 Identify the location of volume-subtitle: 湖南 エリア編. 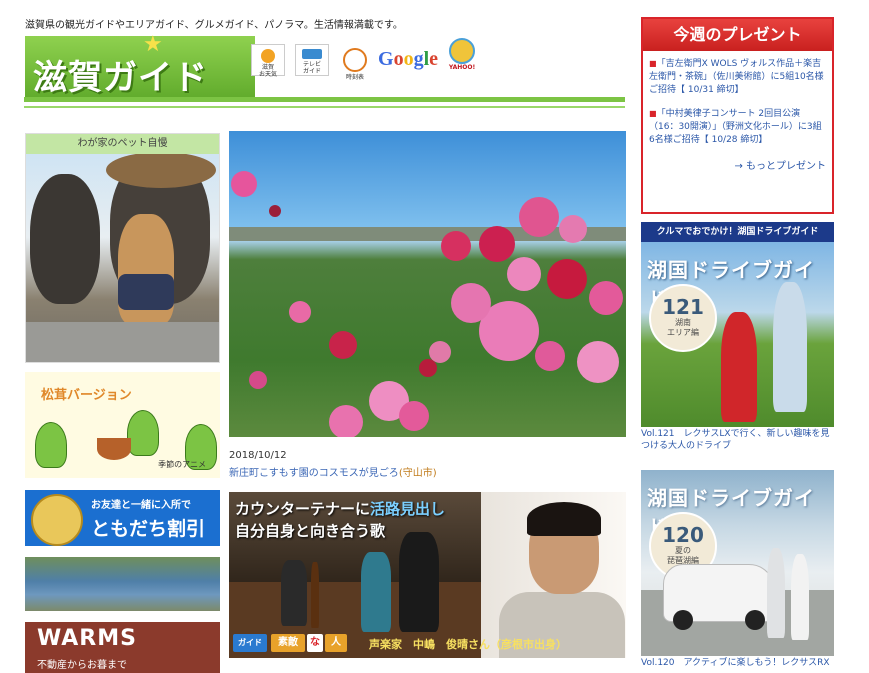
(683, 327).